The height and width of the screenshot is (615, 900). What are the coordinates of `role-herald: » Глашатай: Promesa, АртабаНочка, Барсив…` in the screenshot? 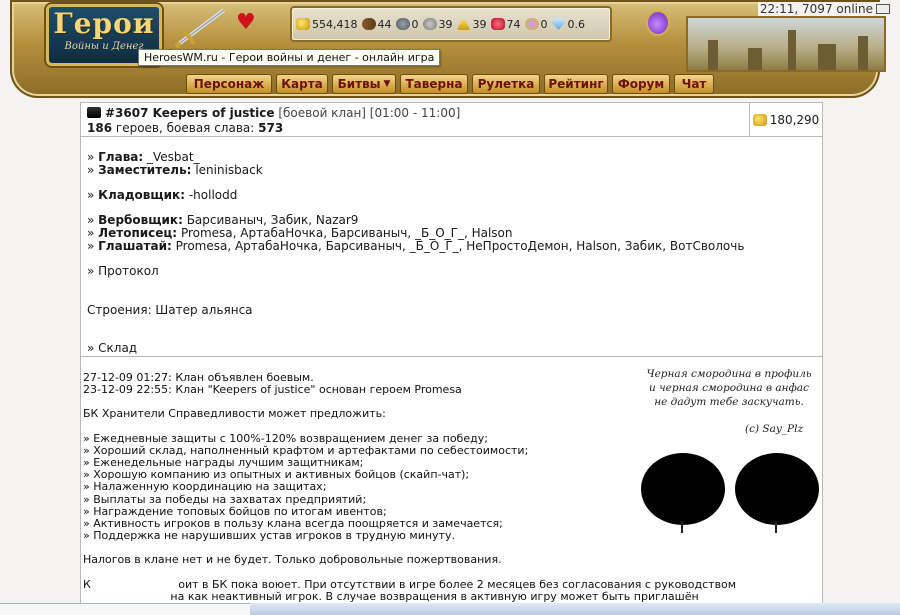 It's located at (416, 246).